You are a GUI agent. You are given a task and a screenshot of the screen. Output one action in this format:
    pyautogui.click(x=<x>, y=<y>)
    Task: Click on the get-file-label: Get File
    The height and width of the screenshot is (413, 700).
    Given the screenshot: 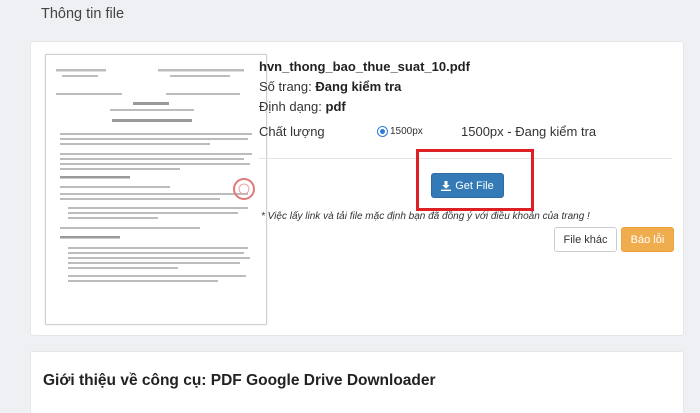 What is the action you would take?
    pyautogui.click(x=474, y=185)
    